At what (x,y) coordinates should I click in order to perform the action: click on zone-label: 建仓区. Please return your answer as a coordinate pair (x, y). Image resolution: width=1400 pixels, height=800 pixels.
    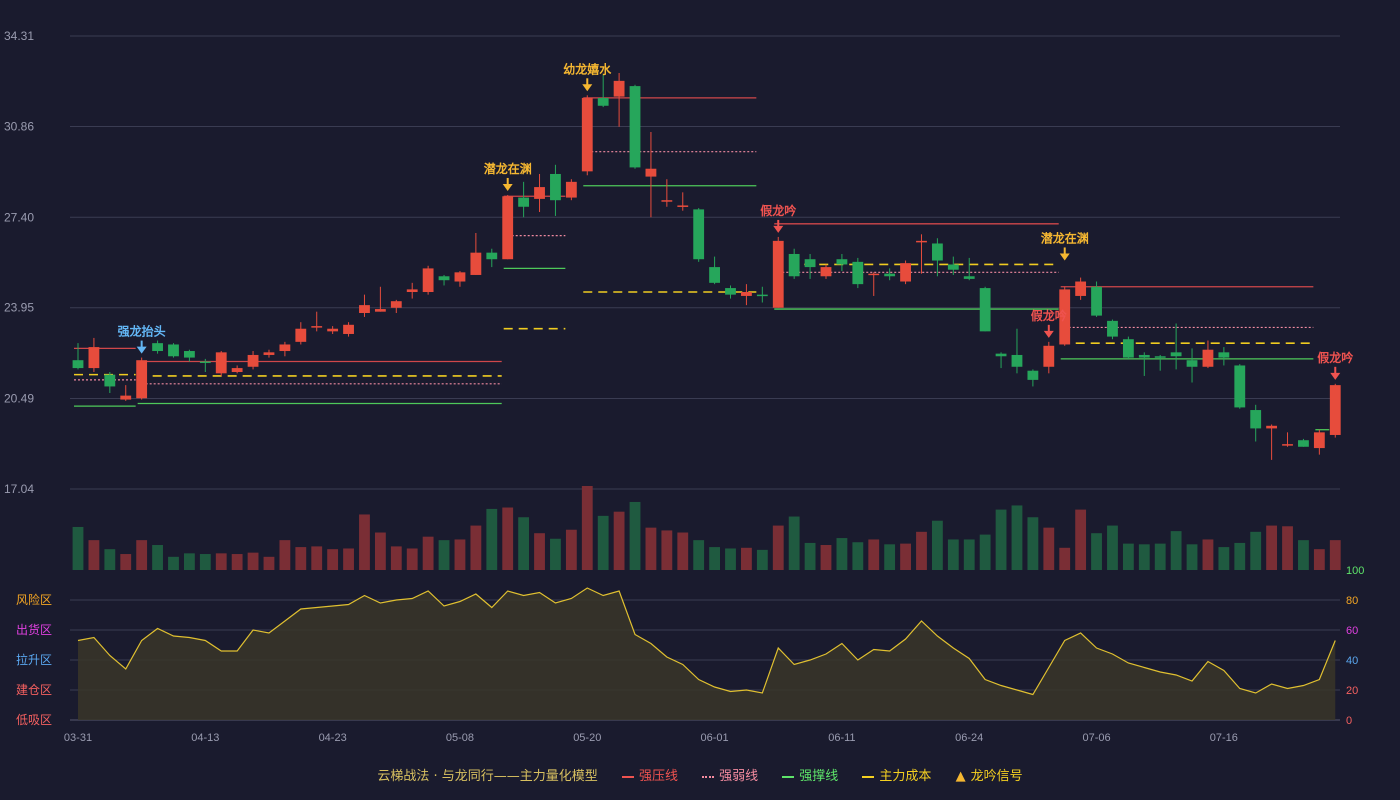
    Looking at the image, I should click on (34, 690).